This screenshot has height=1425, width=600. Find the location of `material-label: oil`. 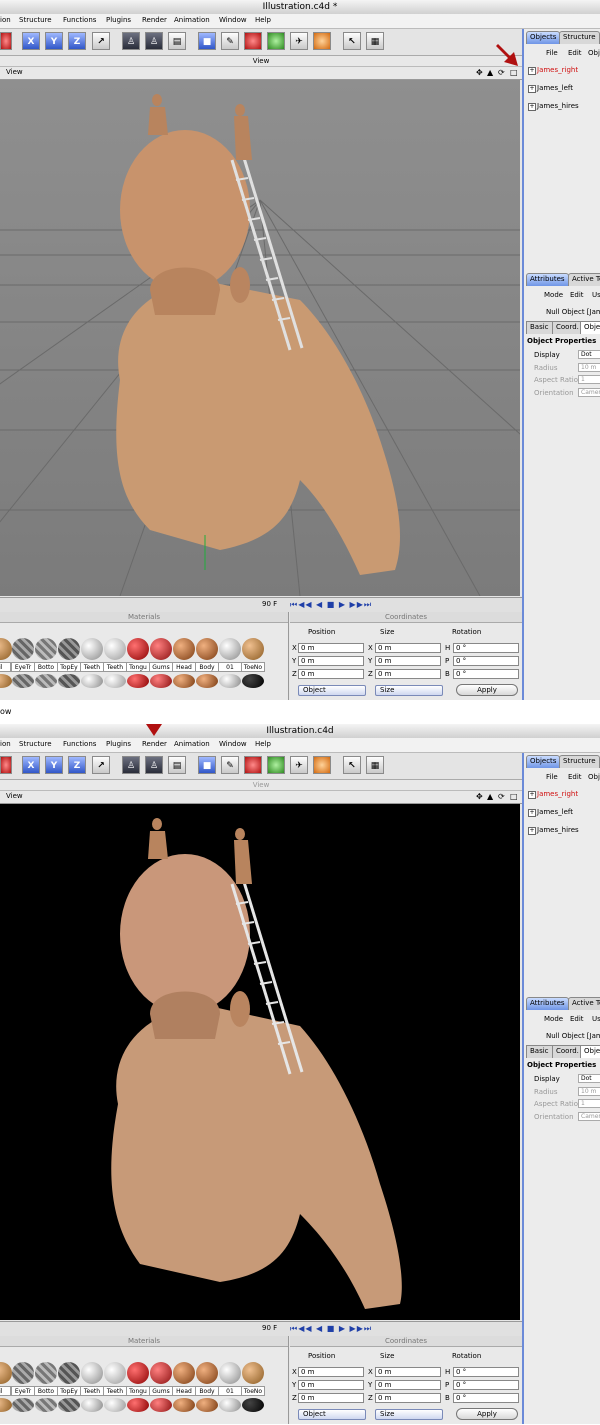

material-label: oil is located at coordinates (5, 1391).